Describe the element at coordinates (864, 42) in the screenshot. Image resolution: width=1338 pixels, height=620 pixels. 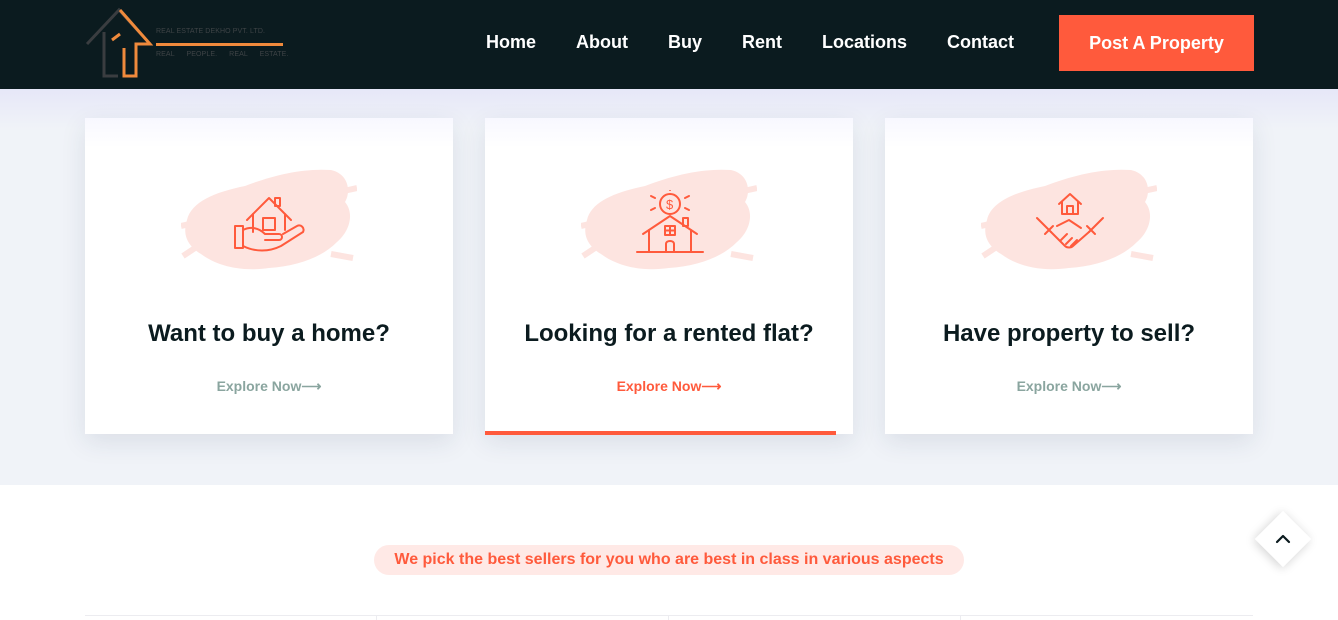
I see `nav-locations: Locations` at that location.